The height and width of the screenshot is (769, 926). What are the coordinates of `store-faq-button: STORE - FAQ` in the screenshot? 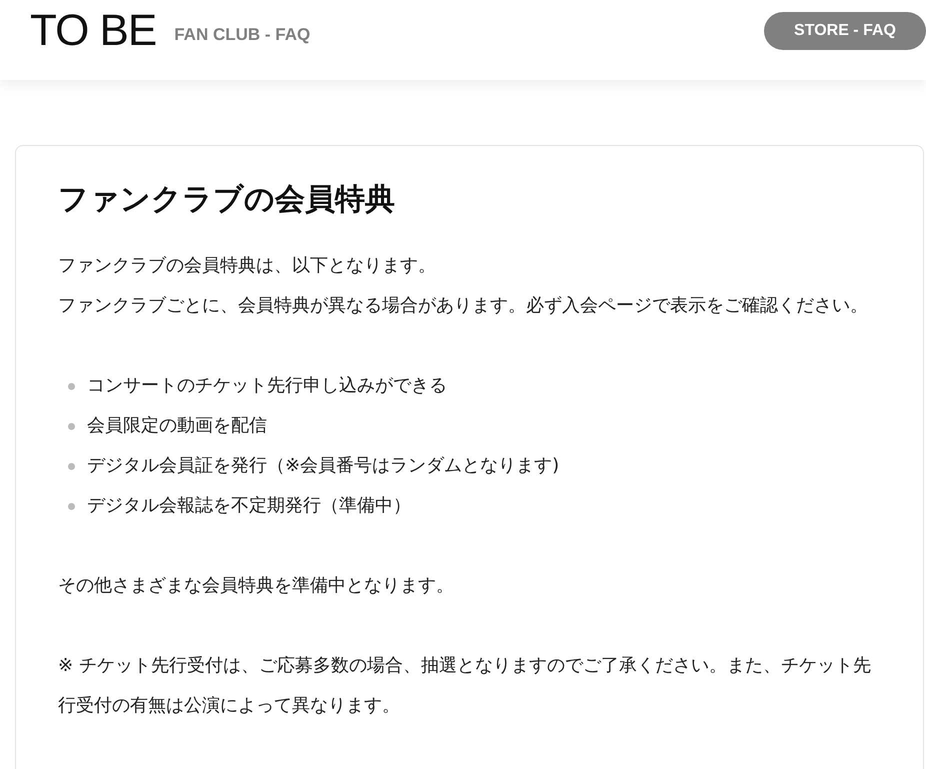 It's located at (845, 31).